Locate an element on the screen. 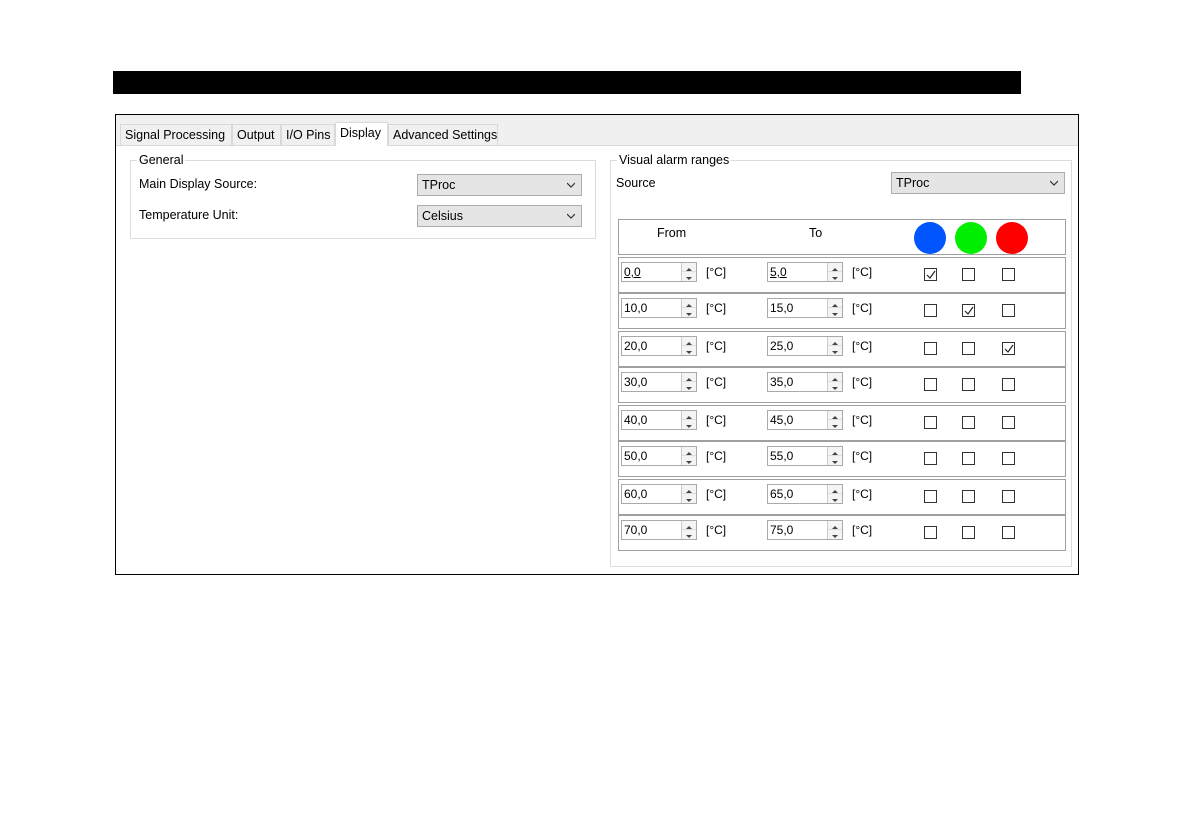  alarm-source-select: TProc is located at coordinates (978, 183).